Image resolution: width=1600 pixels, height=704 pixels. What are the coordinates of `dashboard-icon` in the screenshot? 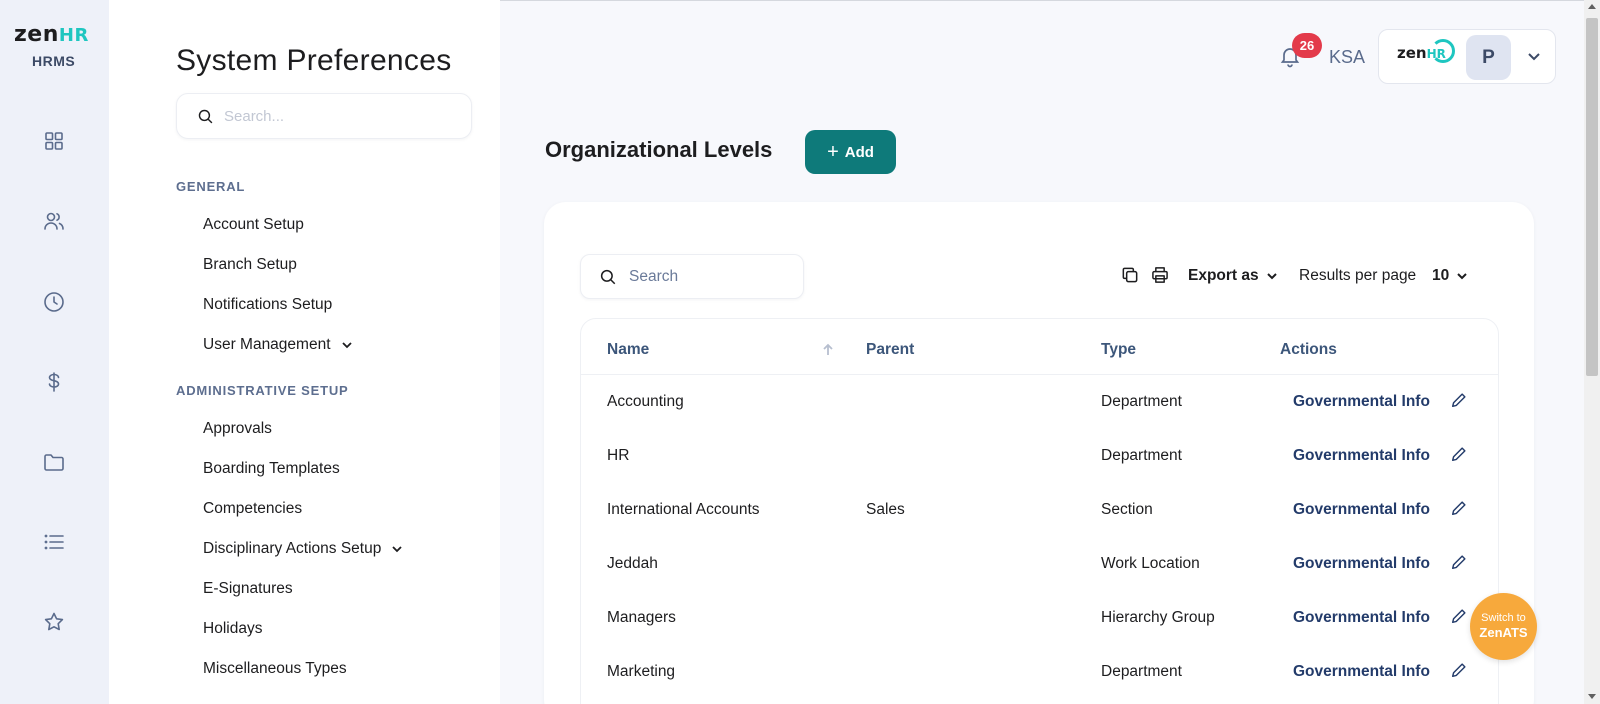 It's located at (54, 141).